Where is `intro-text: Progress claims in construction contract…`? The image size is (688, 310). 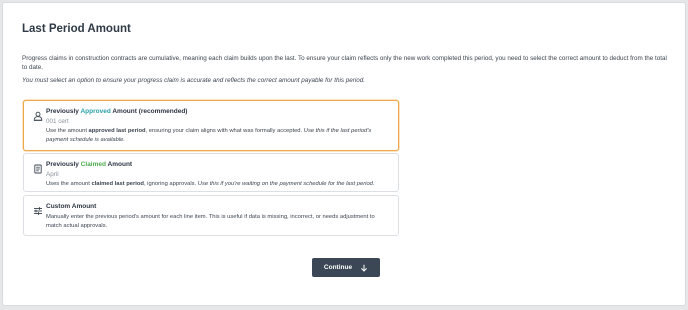 intro-text: Progress claims in construction contract… is located at coordinates (344, 63).